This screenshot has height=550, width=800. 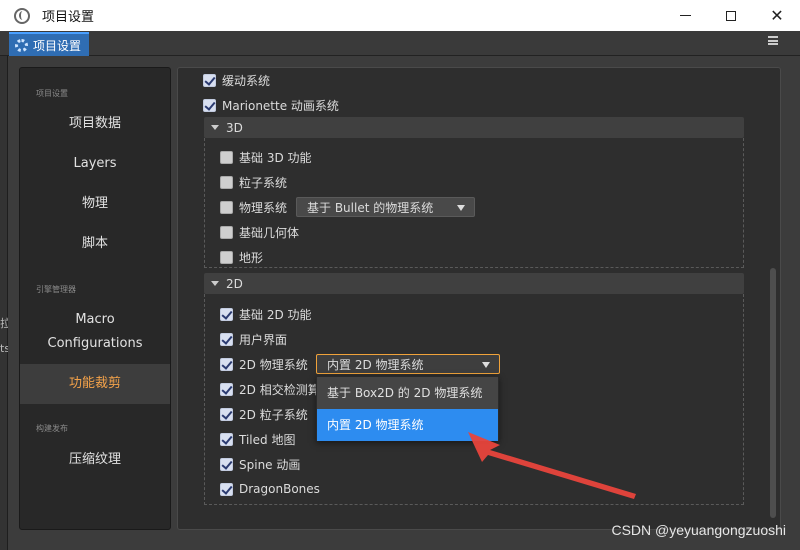 What do you see at coordinates (552, 465) in the screenshot?
I see `annotation-arrow-icon` at bounding box center [552, 465].